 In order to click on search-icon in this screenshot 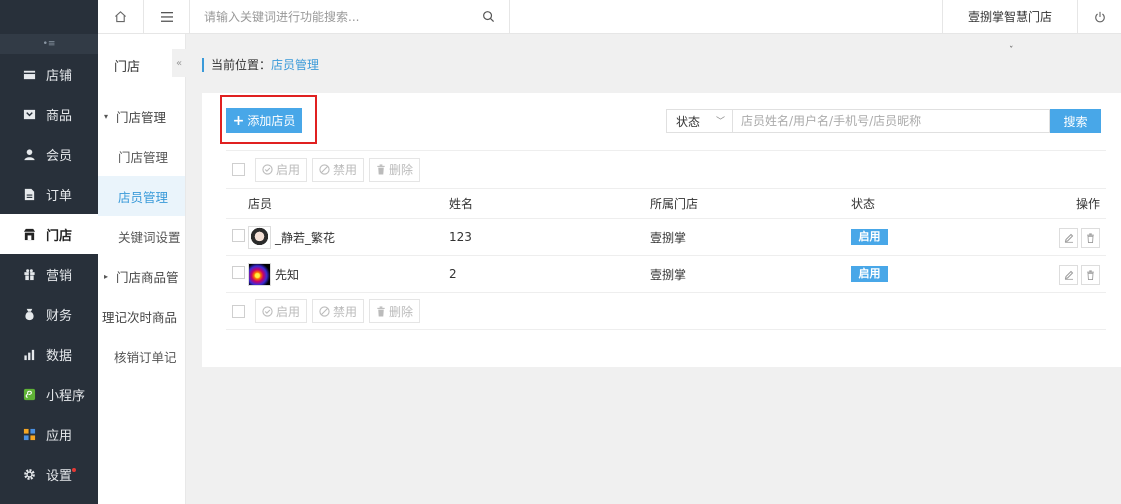, I will do `click(488, 16)`.